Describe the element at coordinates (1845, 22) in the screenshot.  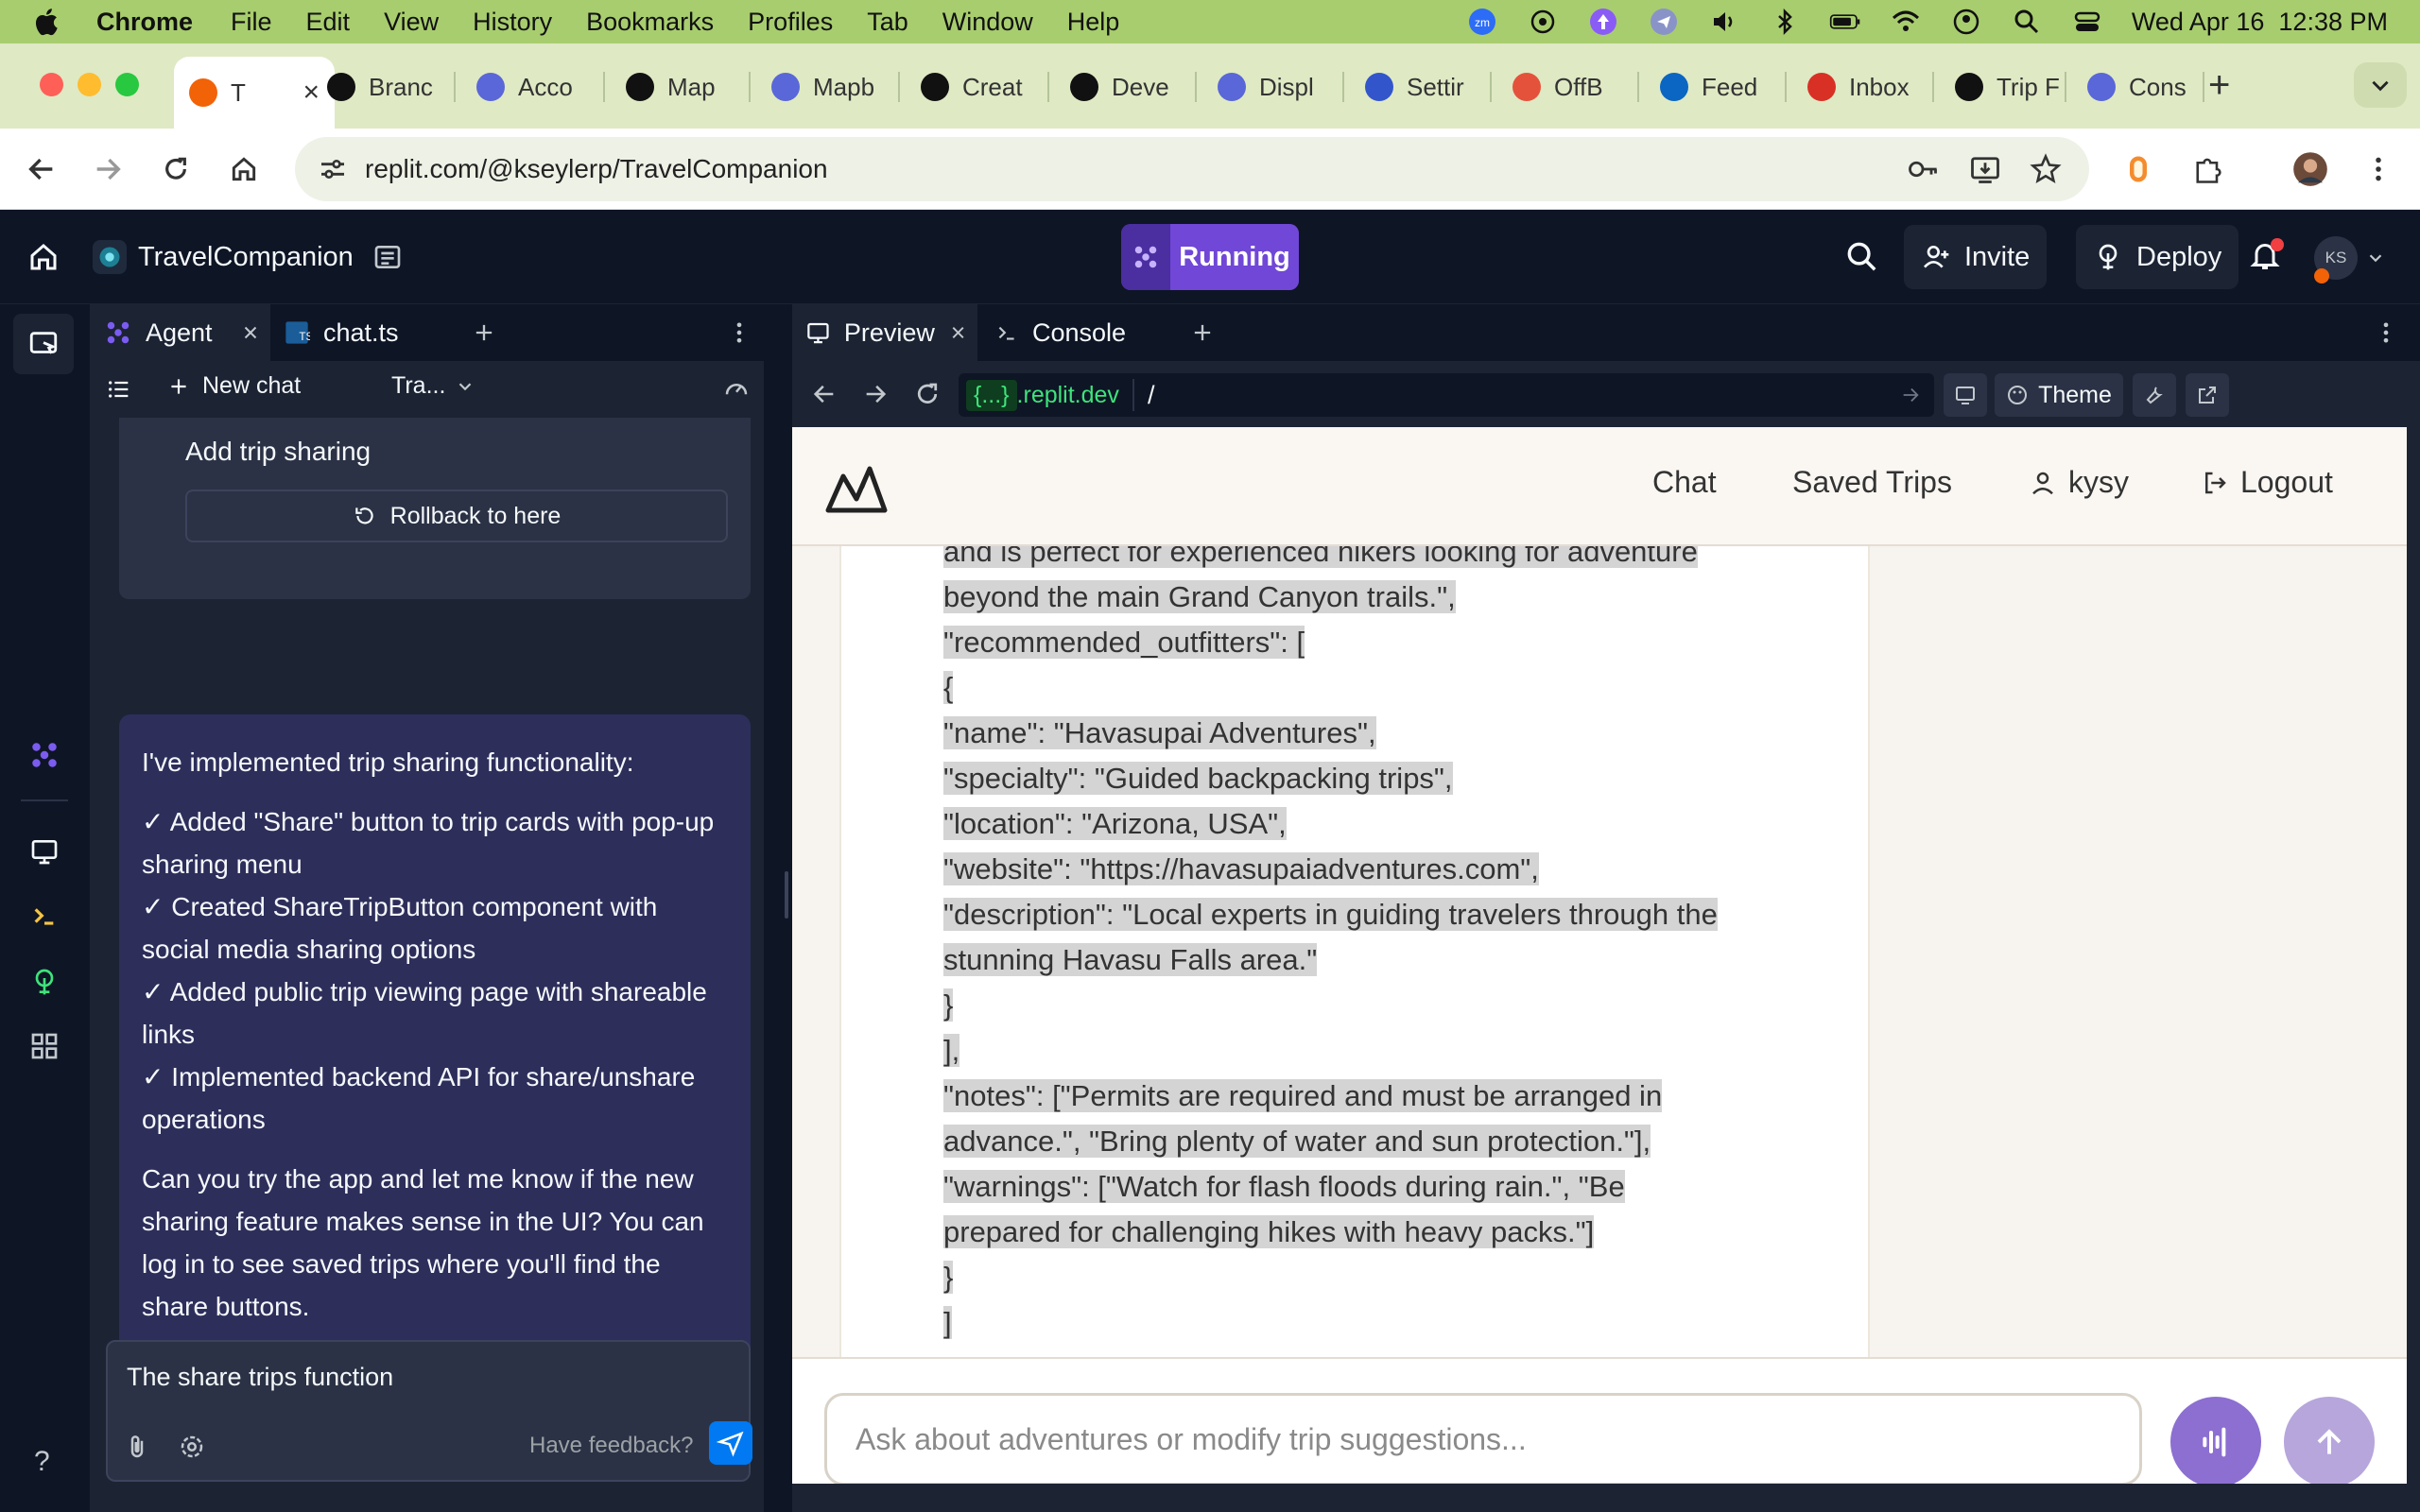
I see `battery-icon` at that location.